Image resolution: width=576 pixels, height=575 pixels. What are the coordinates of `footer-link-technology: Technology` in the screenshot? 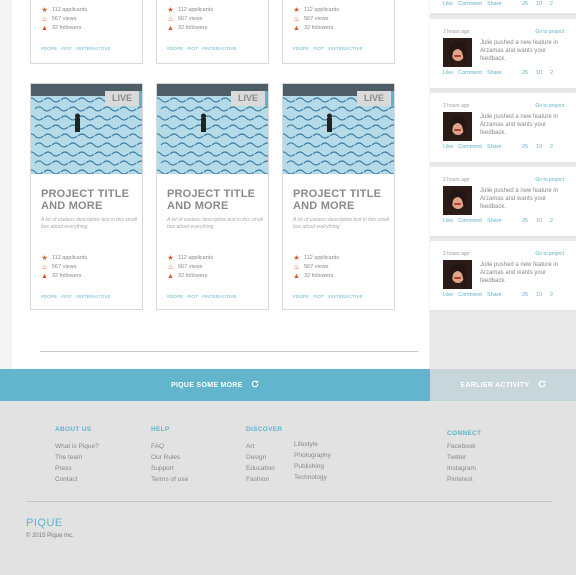 It's located at (310, 477).